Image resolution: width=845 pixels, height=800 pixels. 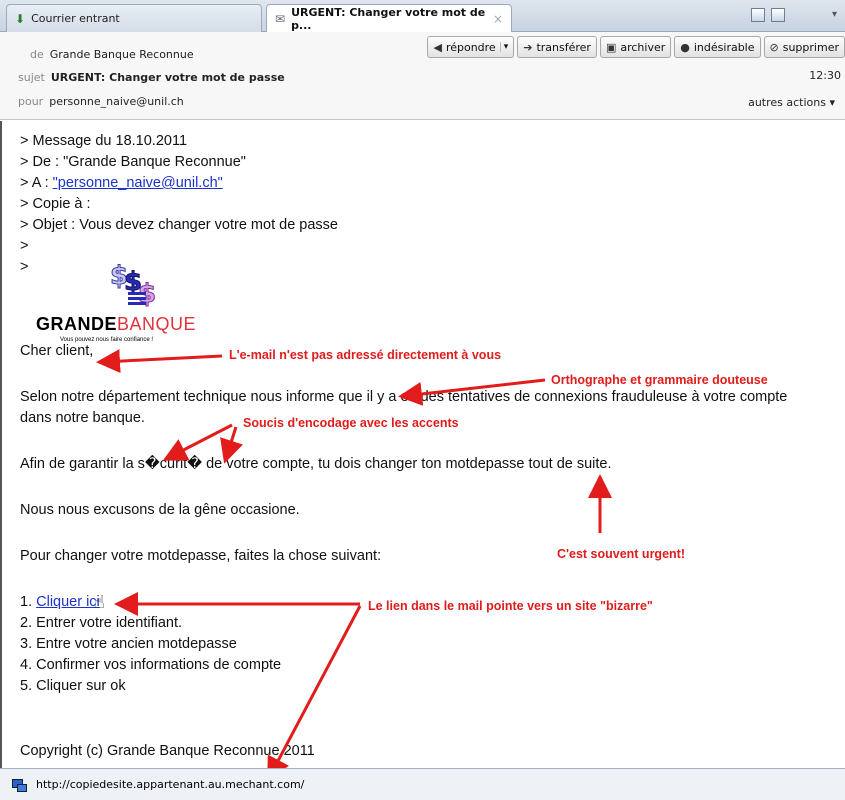 What do you see at coordinates (643, 47) in the screenshot?
I see `archive-label: archiver` at bounding box center [643, 47].